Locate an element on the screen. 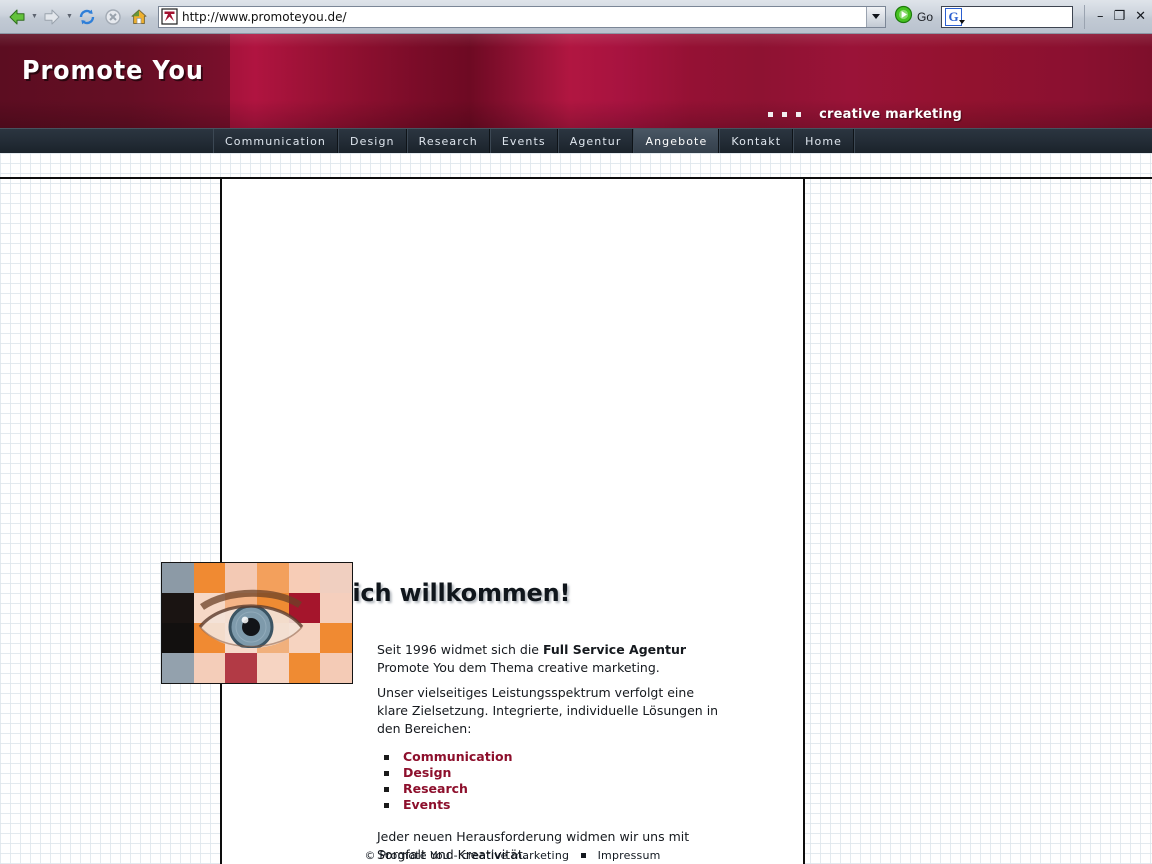  nav-item-angebote: Angebote is located at coordinates (676, 141).